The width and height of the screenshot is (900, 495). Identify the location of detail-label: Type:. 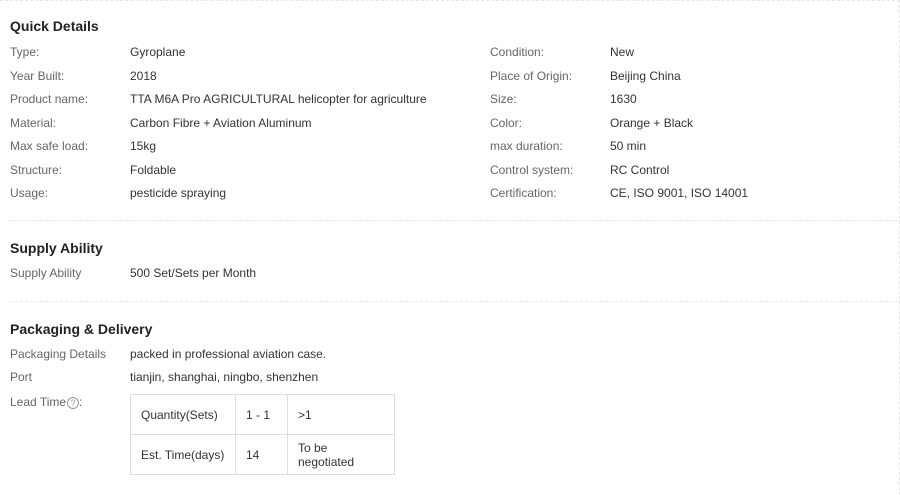
(25, 52).